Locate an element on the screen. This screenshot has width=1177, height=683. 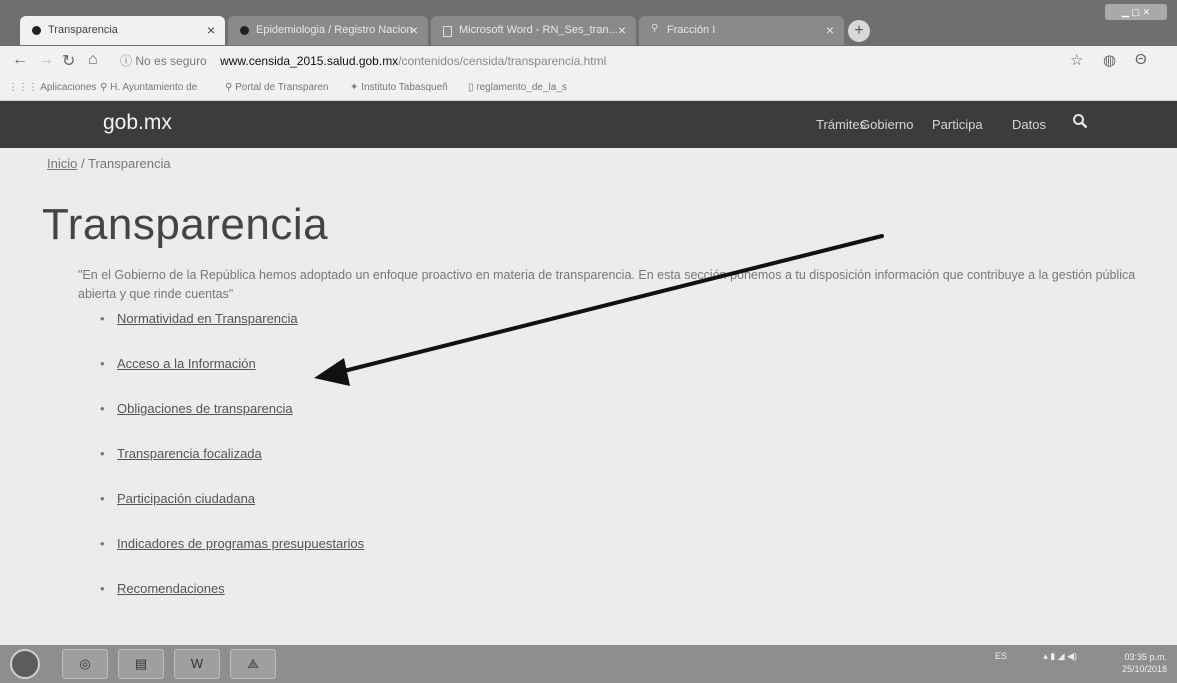
pdf-reader-icon: ⟁ is located at coordinates (253, 664).